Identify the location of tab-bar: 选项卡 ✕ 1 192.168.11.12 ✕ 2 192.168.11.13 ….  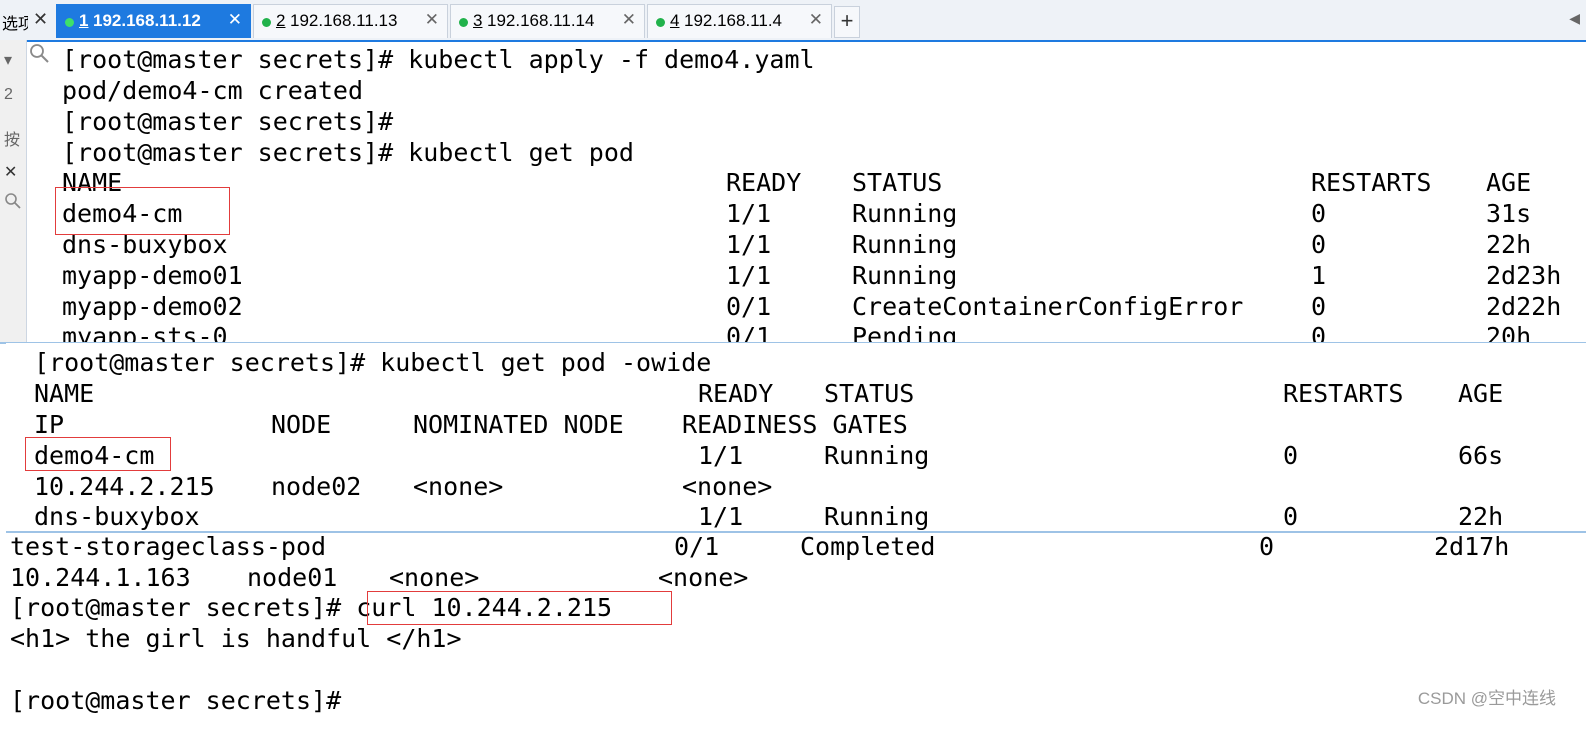
(793, 21).